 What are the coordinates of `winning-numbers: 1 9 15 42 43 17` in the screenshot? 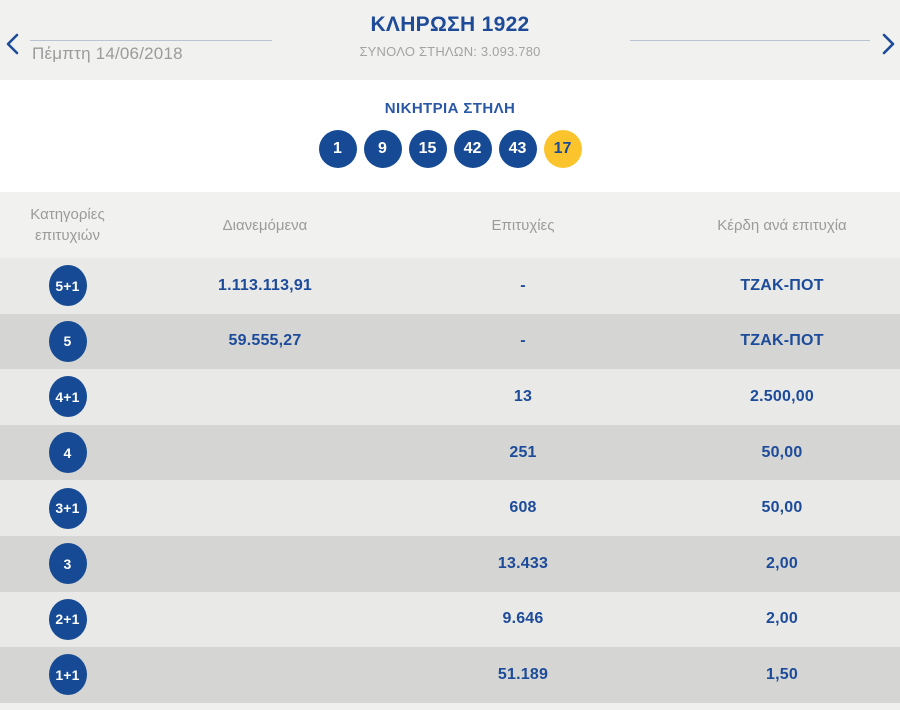 It's located at (450, 149).